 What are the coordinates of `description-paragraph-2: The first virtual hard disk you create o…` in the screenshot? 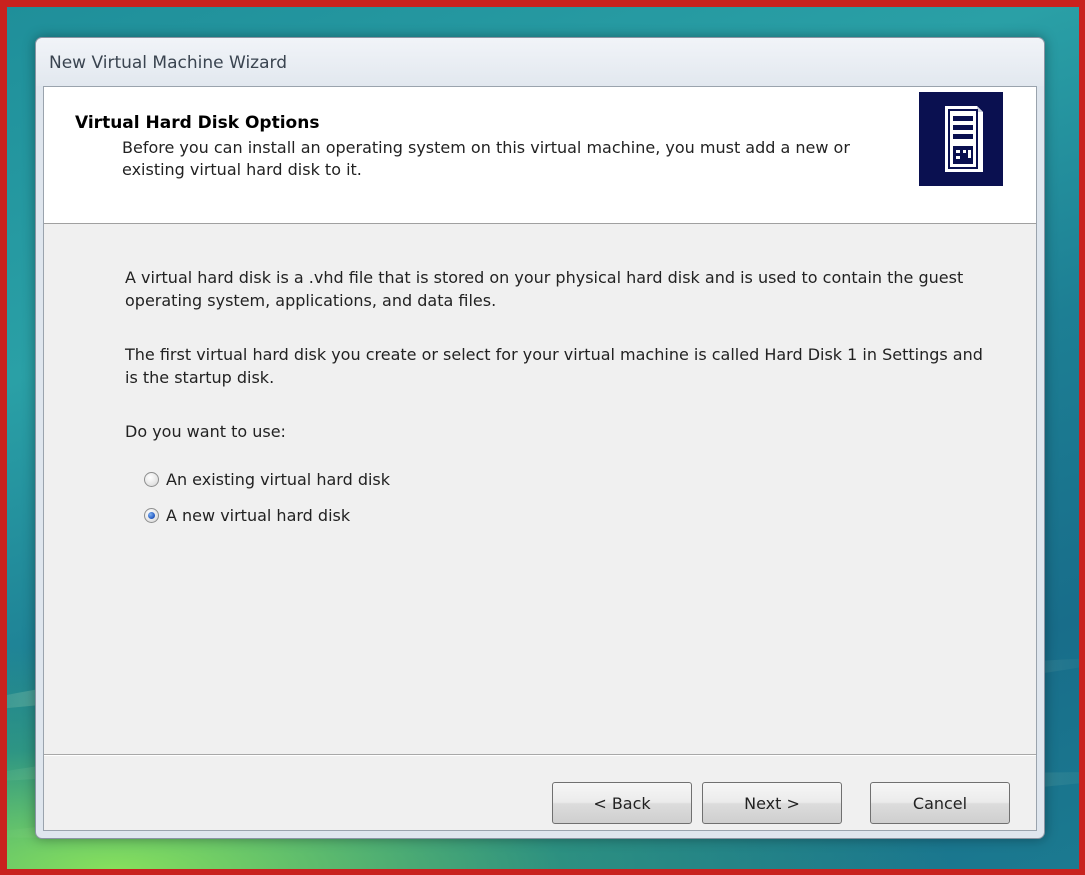 It's located at (554, 366).